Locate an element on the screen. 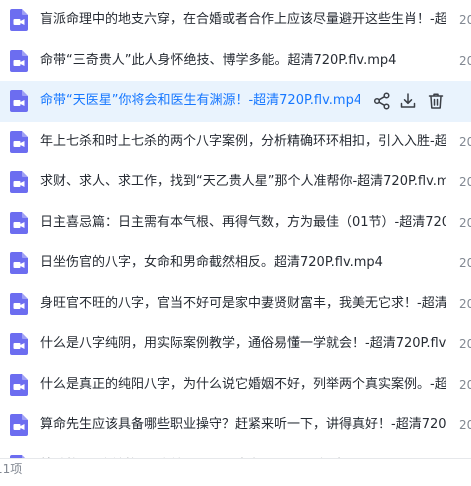  file-name: 什么是八字纯阴，用实际案例教学，通俗易懂一学就会！-超清720P.flv.mp4 is located at coordinates (243, 344).